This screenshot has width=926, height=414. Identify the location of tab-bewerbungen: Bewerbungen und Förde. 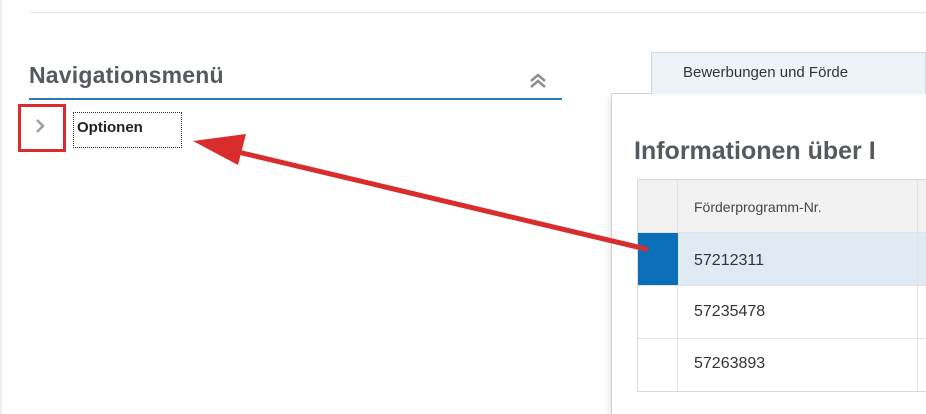
(788, 73).